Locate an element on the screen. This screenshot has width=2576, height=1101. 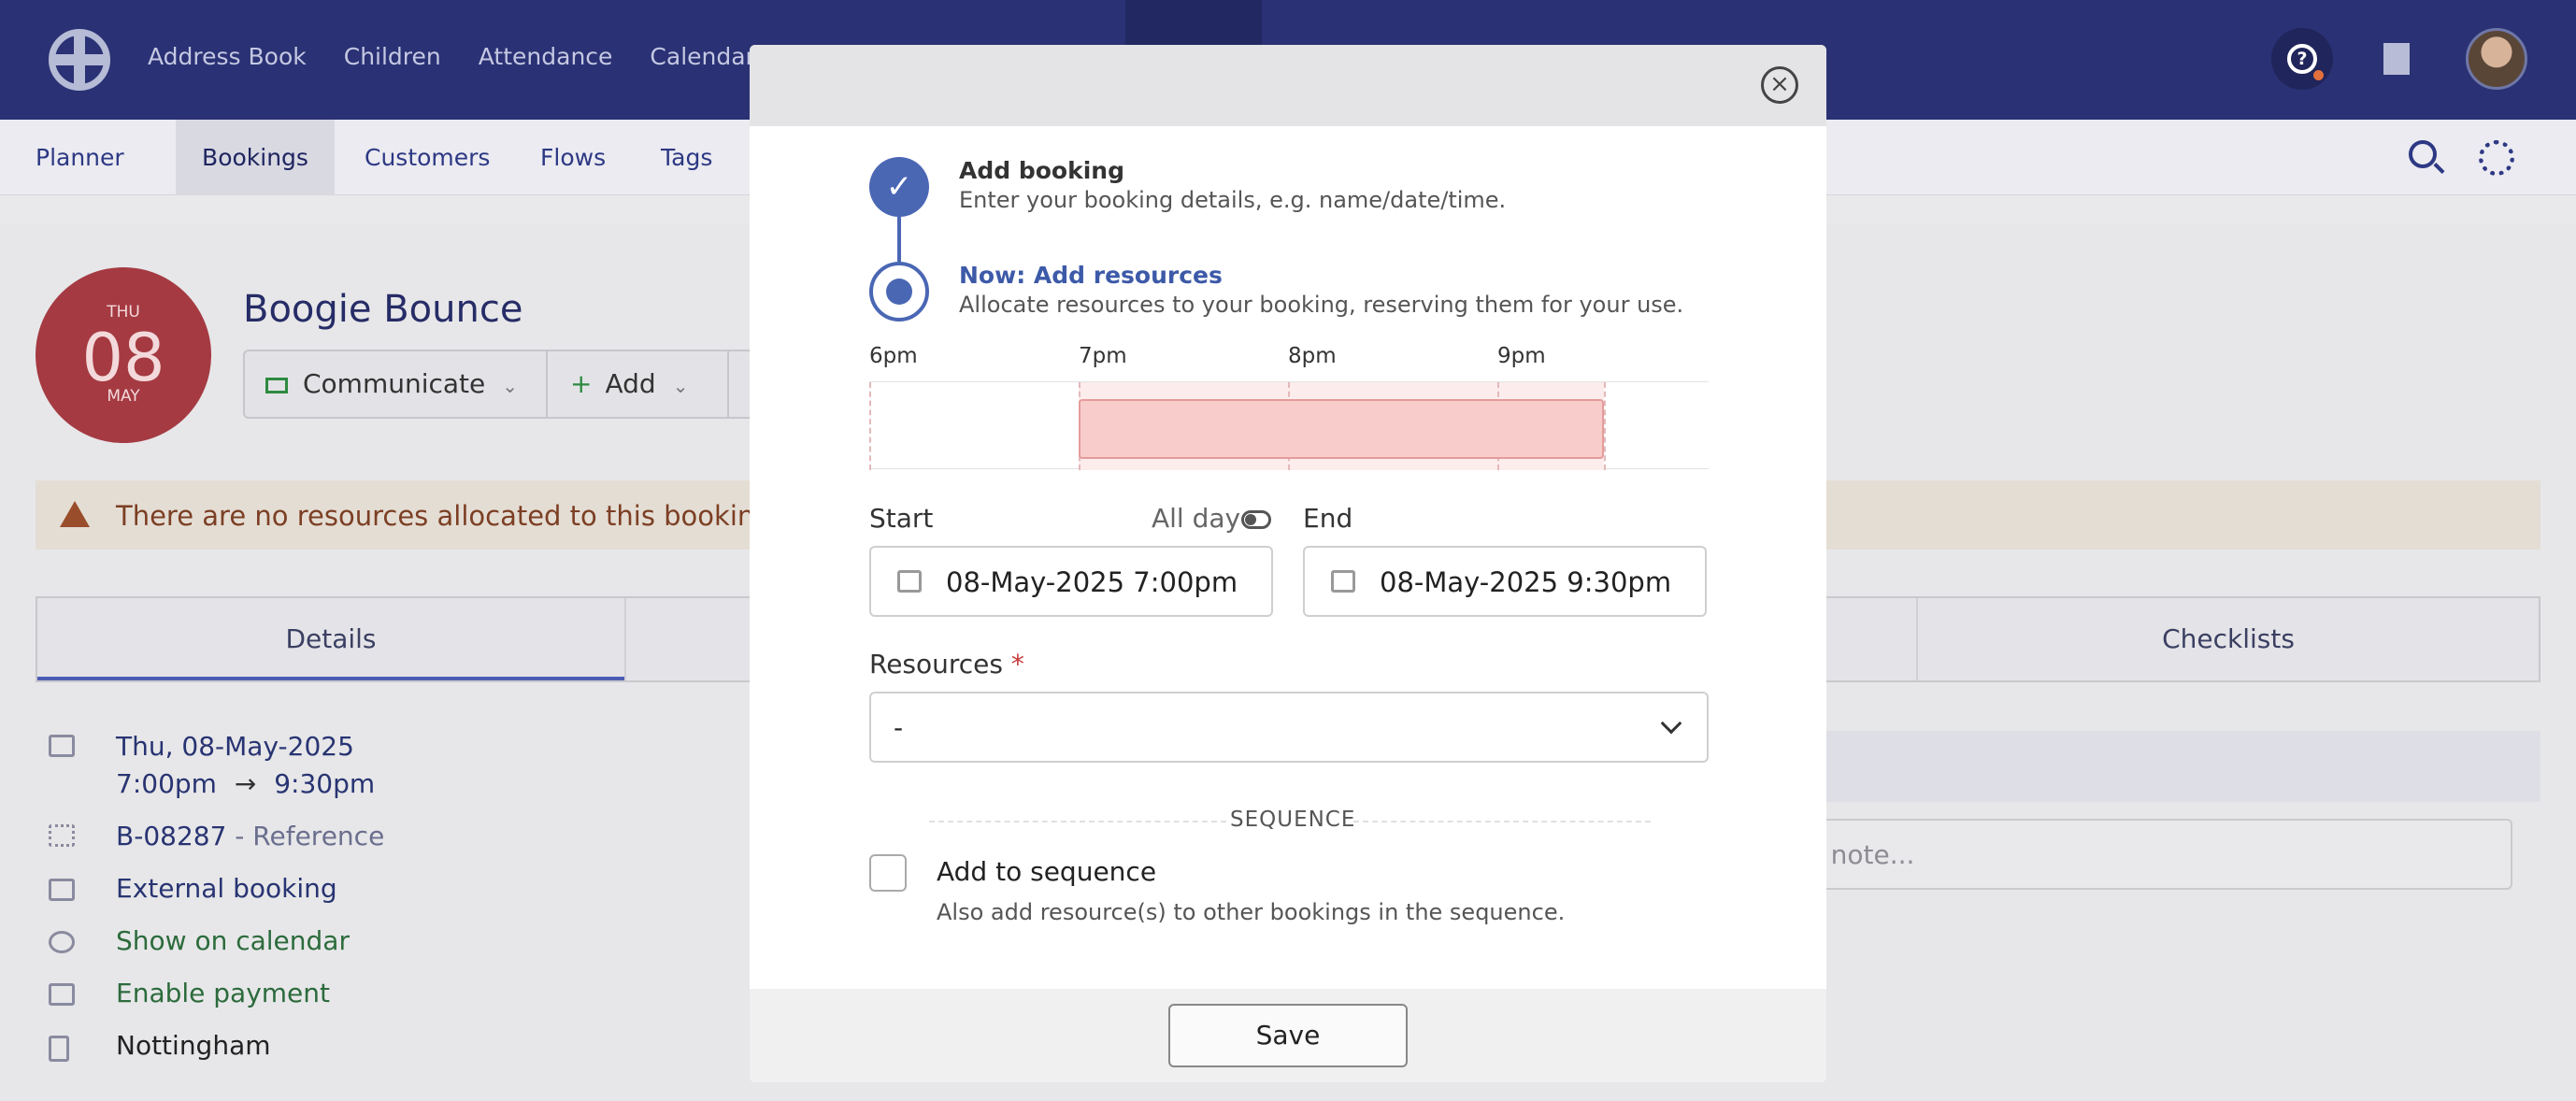
timeline-label-7pm: 7pm is located at coordinates (1103, 356).